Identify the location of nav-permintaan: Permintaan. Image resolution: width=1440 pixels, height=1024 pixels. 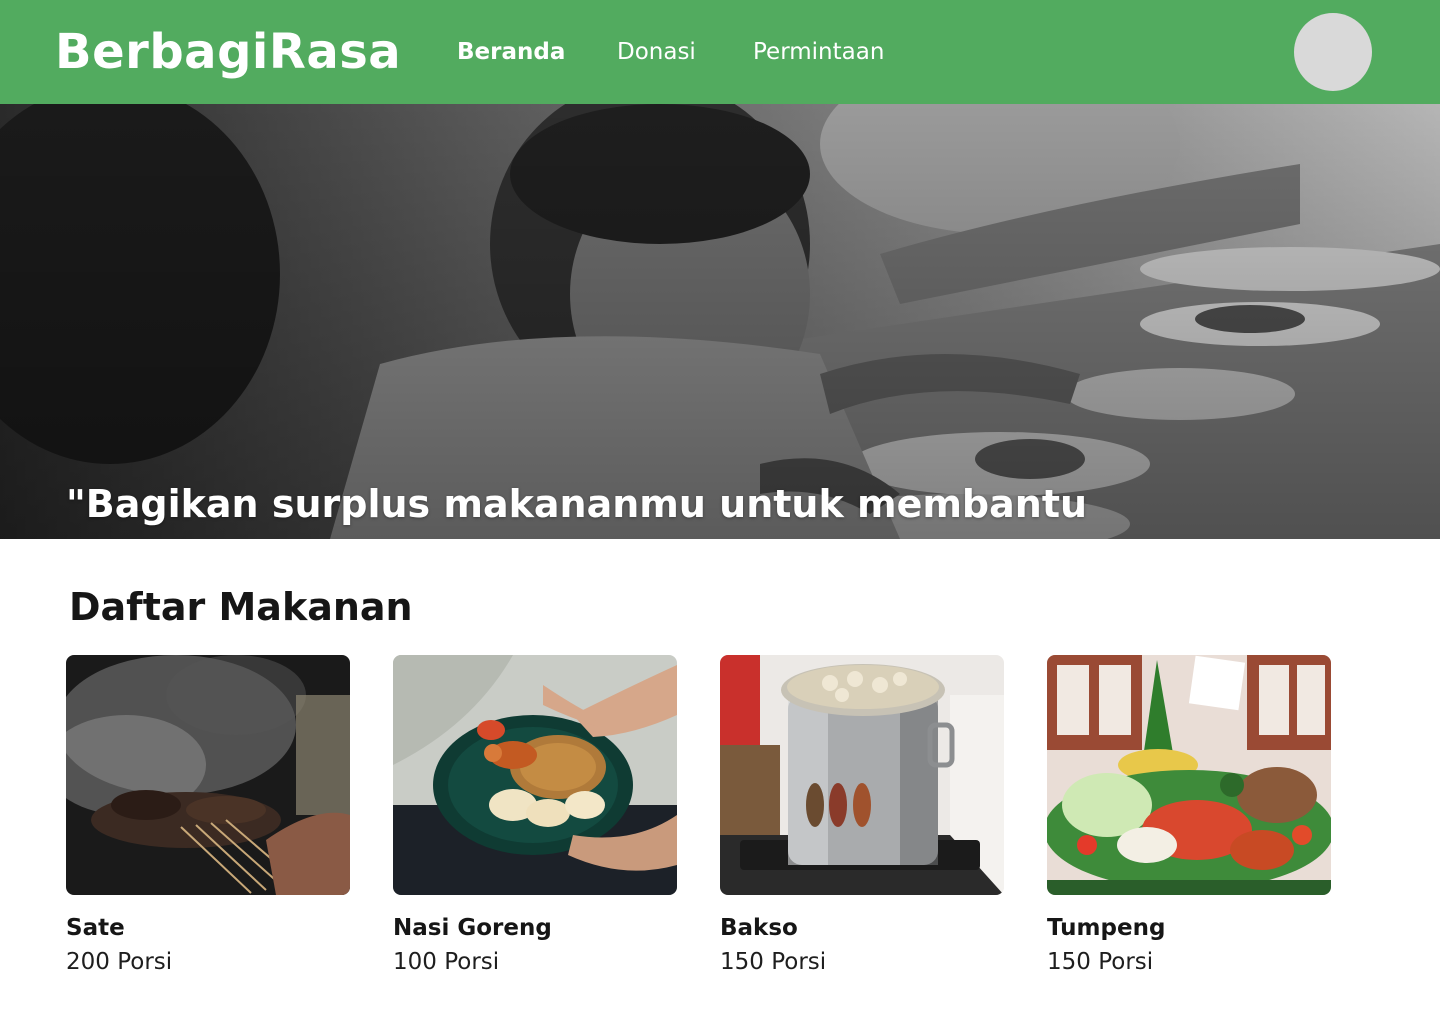
(818, 52).